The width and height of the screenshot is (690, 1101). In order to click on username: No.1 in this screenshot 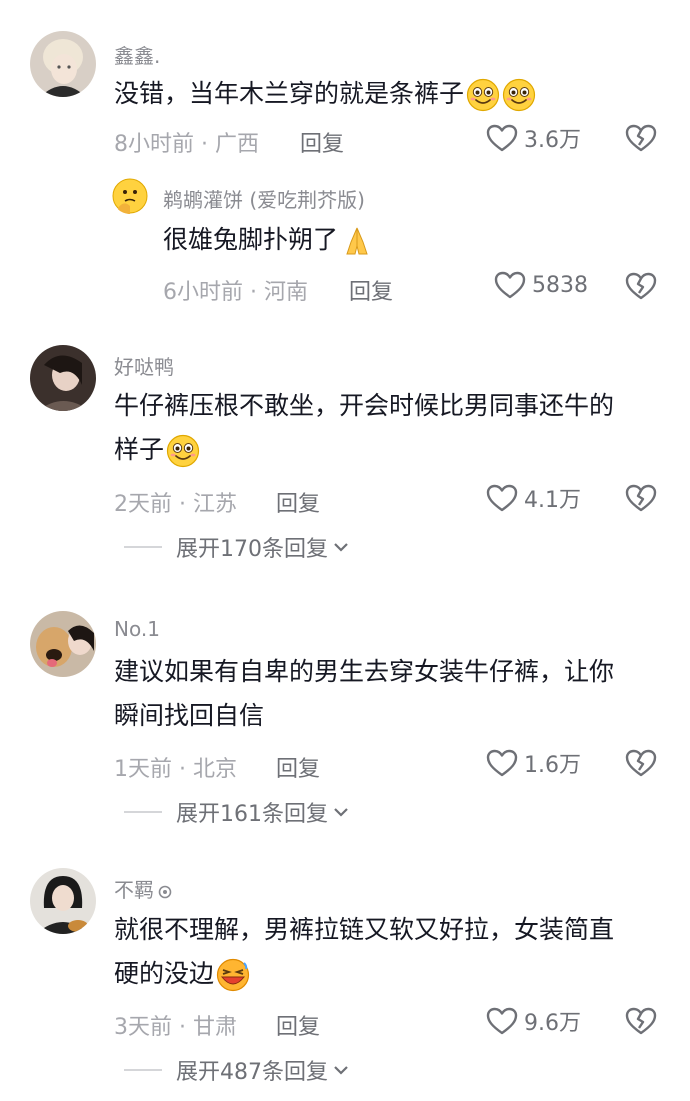, I will do `click(137, 629)`.